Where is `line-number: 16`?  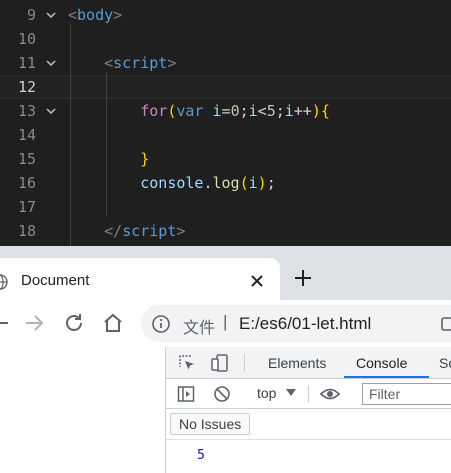
line-number: 16 is located at coordinates (26, 183).